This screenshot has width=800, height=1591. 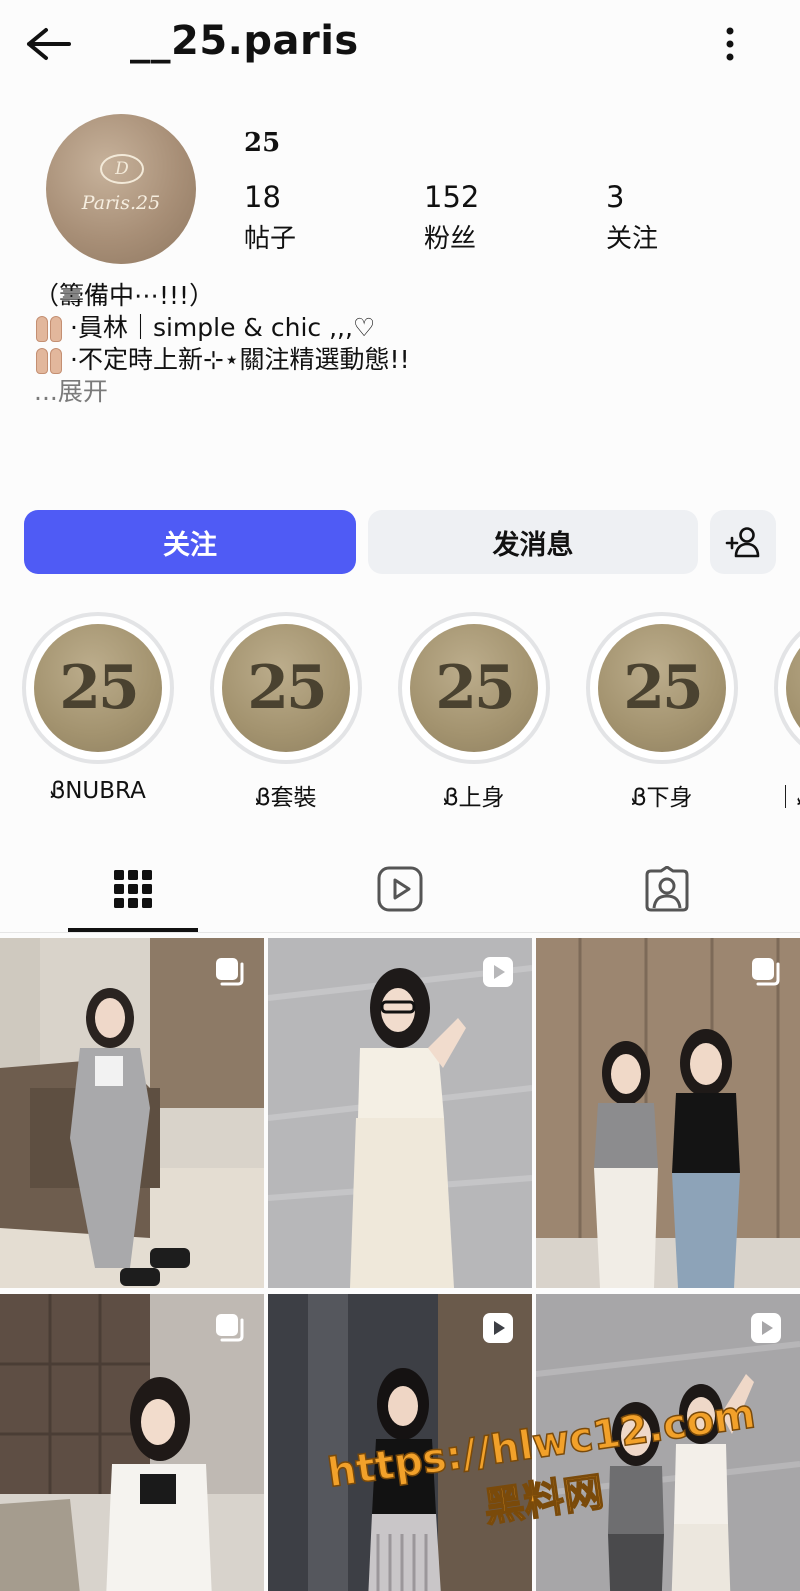 I want to click on message-button: 发消息, so click(x=533, y=542).